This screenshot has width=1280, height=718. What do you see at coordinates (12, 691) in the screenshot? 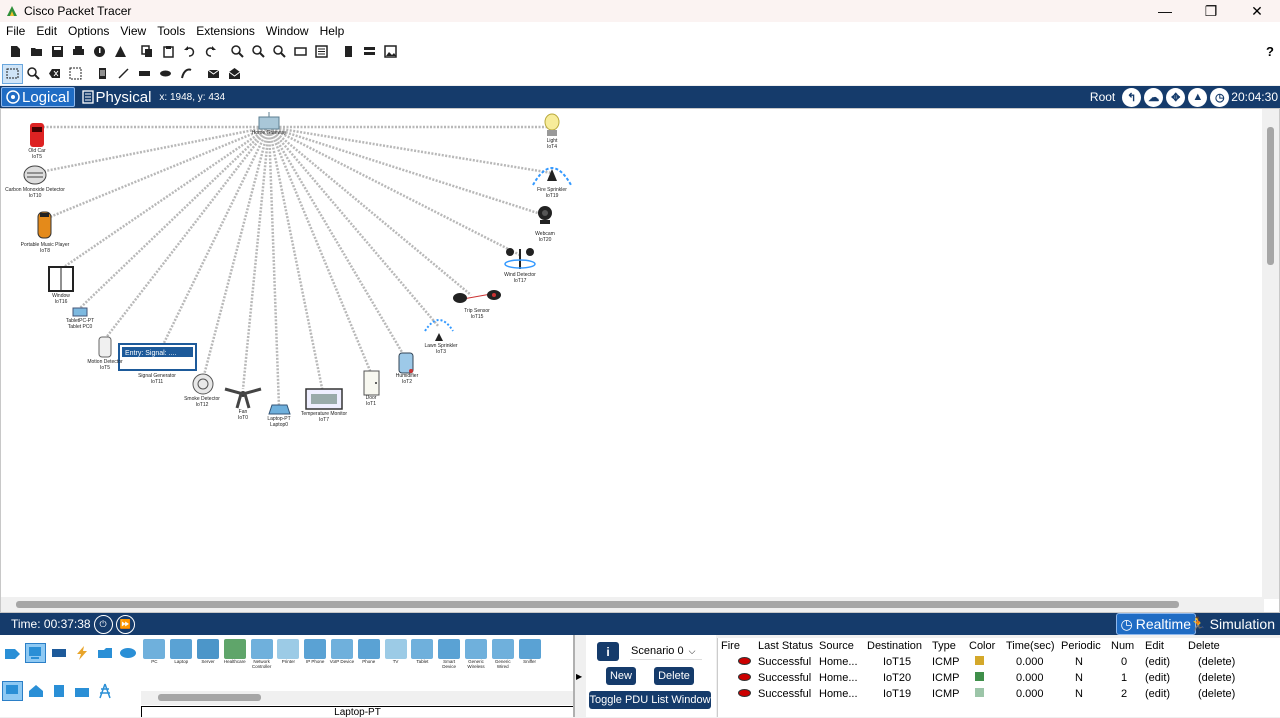
I see `subcategory-pc-icon` at bounding box center [12, 691].